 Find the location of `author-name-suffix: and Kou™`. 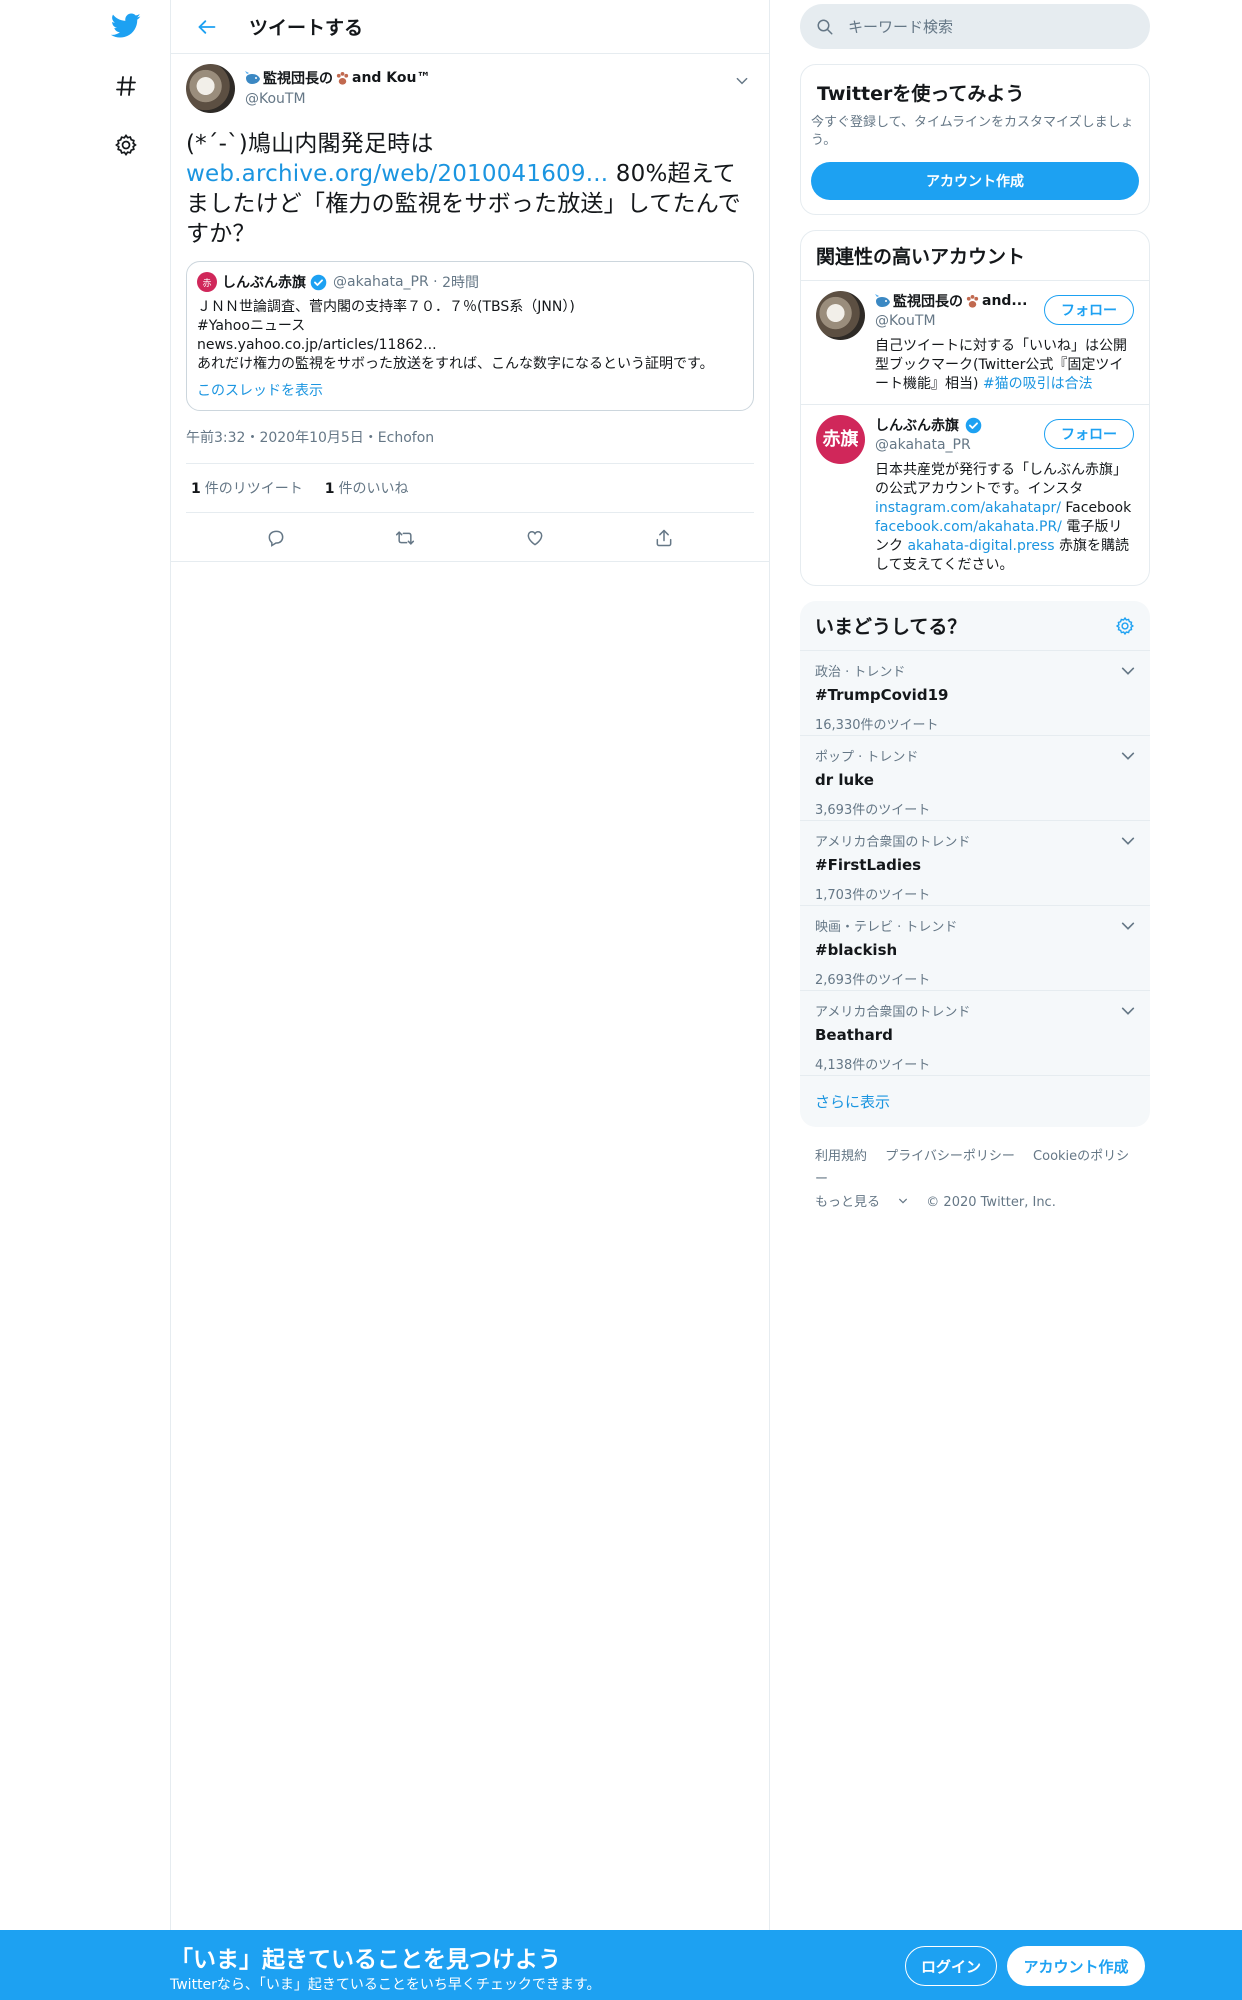

author-name-suffix: and Kou™ is located at coordinates (391, 78).